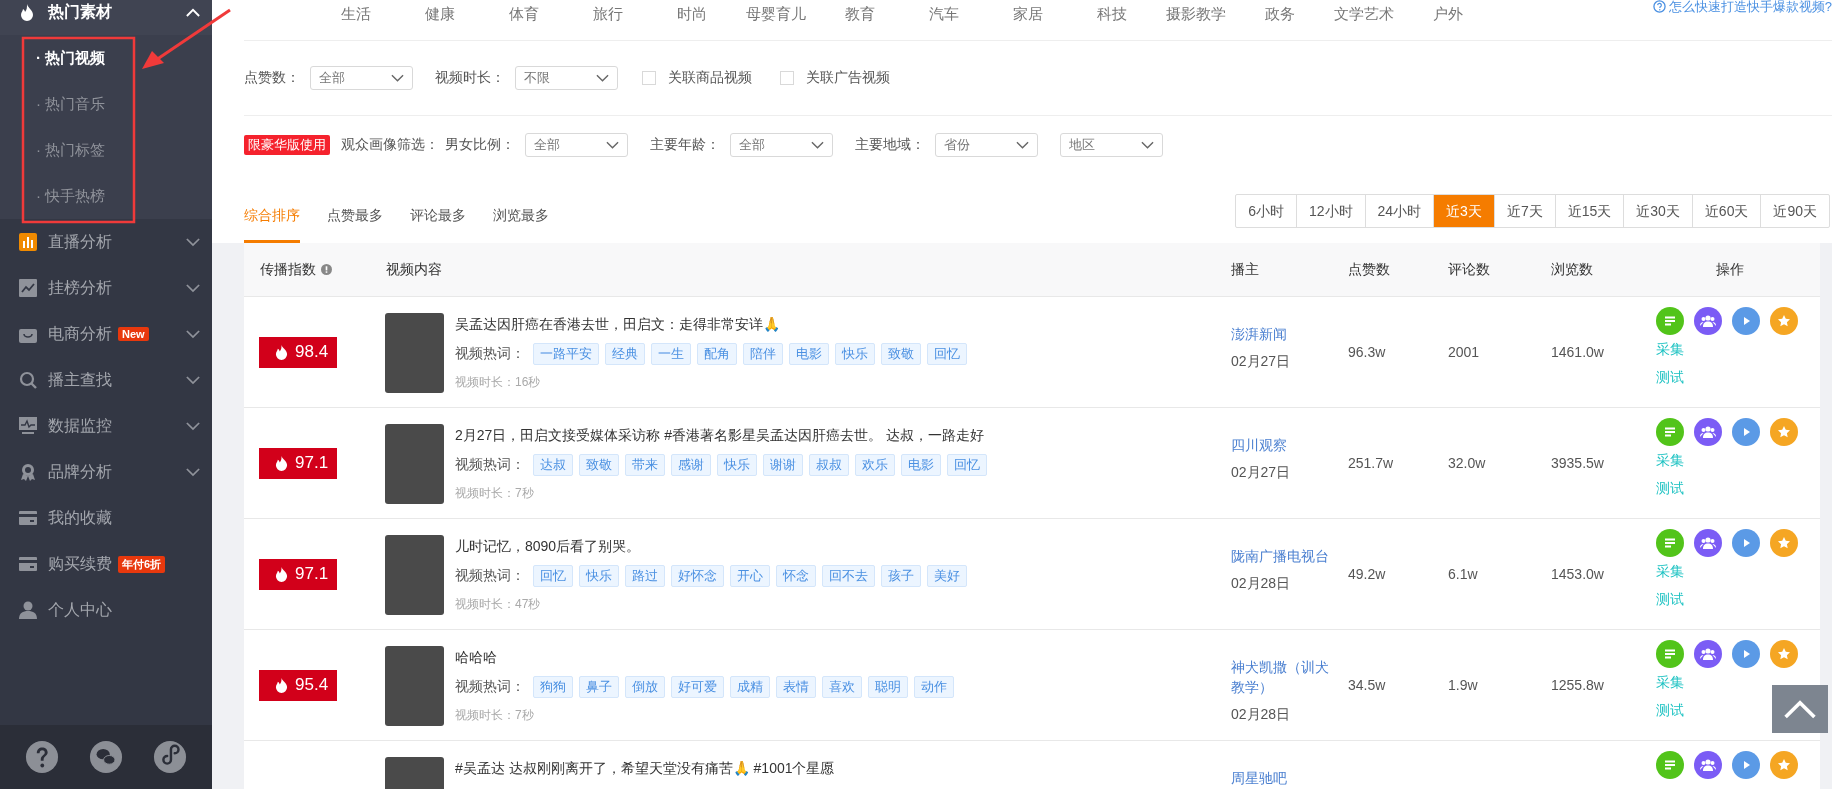 The image size is (1832, 789). What do you see at coordinates (796, 687) in the screenshot?
I see `keyword-tag: 表情` at bounding box center [796, 687].